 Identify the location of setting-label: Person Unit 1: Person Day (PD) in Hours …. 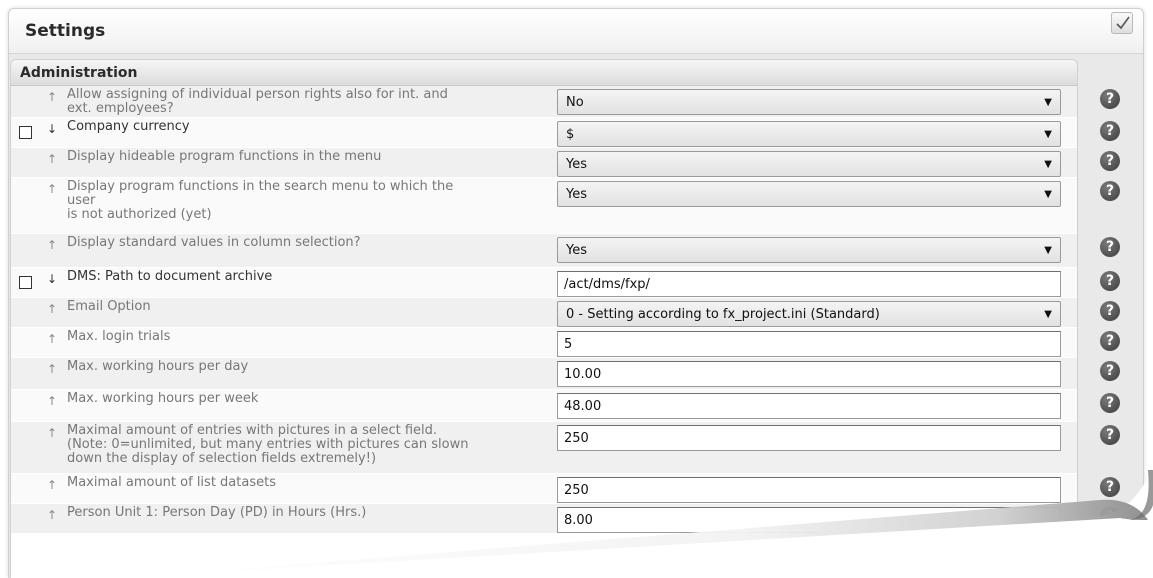
(217, 512).